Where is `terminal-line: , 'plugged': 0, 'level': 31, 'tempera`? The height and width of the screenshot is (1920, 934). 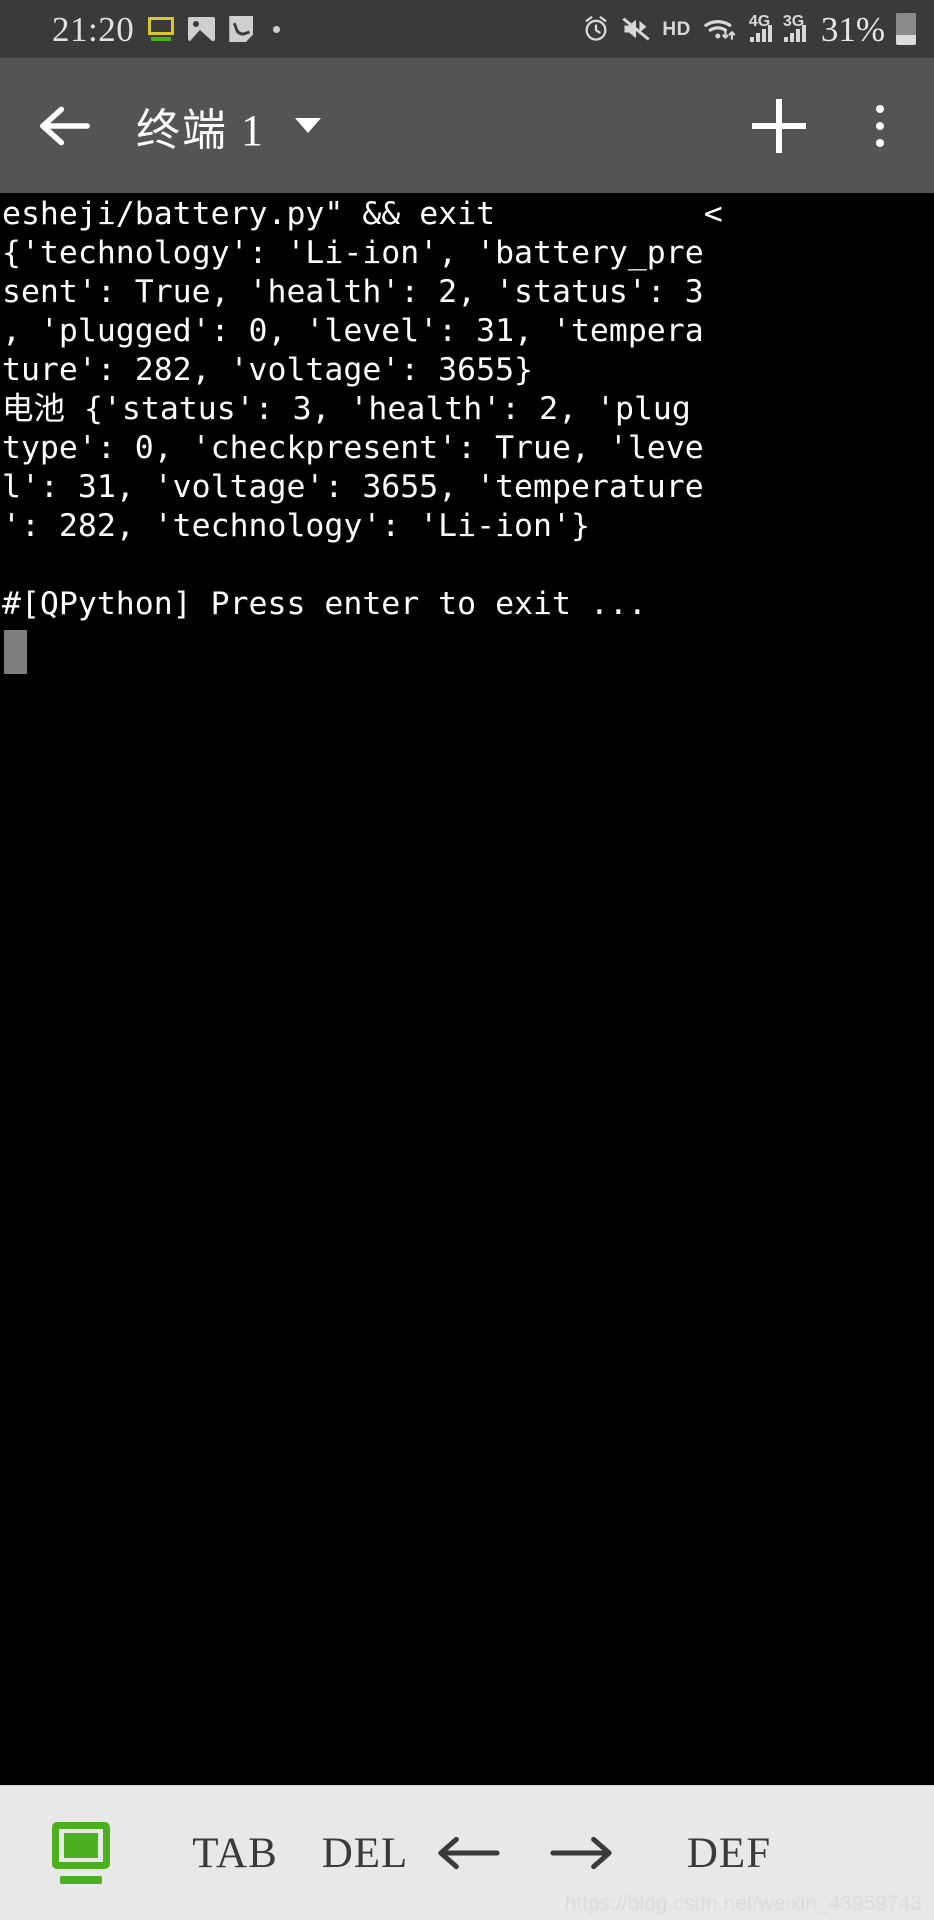 terminal-line: , 'plugged': 0, 'level': 31, 'tempera is located at coordinates (353, 331).